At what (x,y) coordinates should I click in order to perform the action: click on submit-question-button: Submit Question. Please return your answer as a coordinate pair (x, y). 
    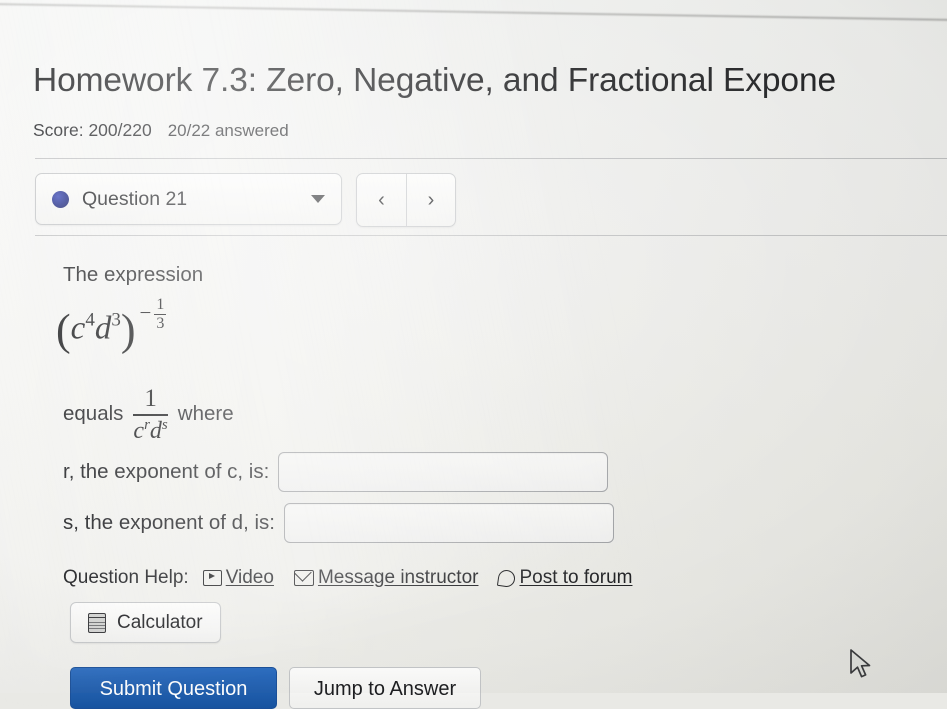
    Looking at the image, I should click on (173, 688).